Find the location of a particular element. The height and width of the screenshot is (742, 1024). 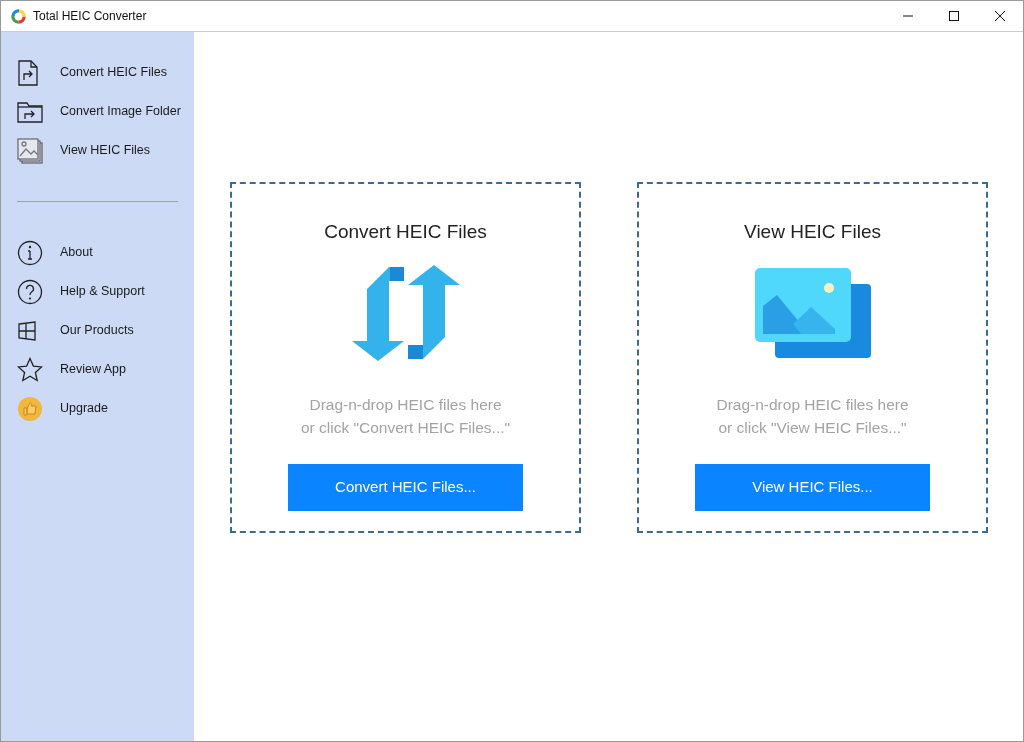

maximize-icon is located at coordinates (954, 16).